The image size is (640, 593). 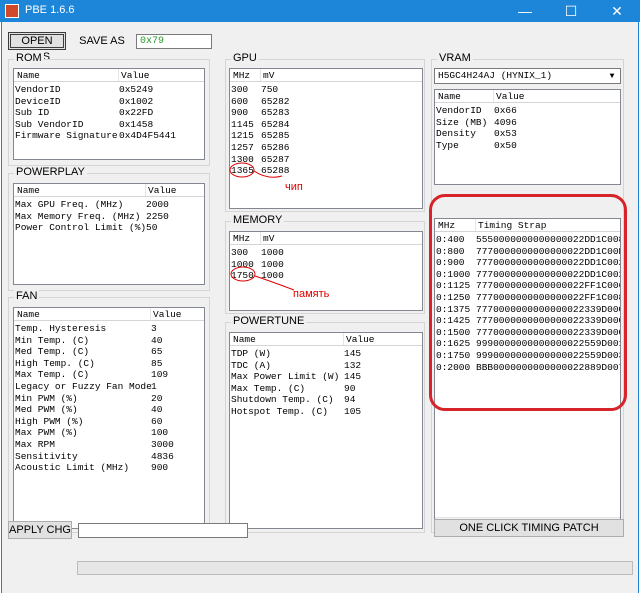 I want to click on list-row: DeviceID 0x1002, so click(x=109, y=102).